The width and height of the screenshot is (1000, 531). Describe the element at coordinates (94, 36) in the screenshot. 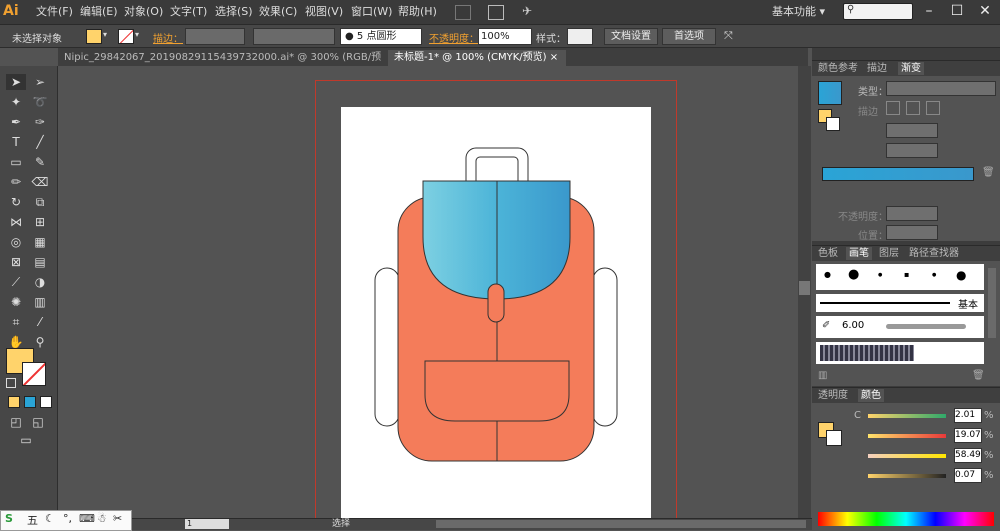

I see `fill-swatch` at that location.